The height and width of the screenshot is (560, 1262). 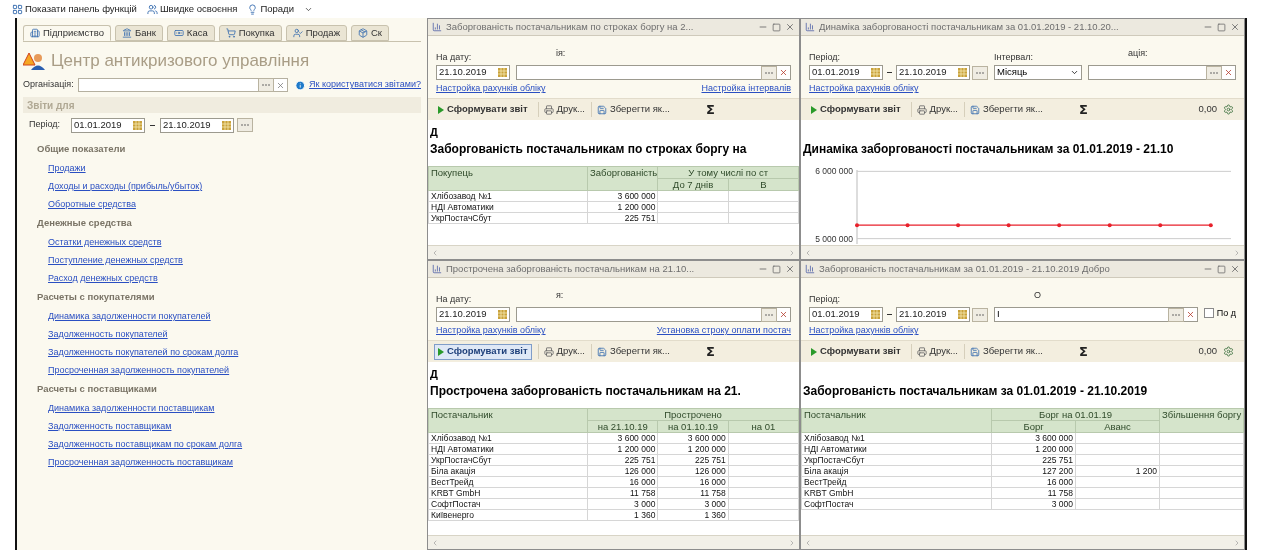 I want to click on report-link: Задолженность покупателей по срокам долга, so click(x=143, y=352).